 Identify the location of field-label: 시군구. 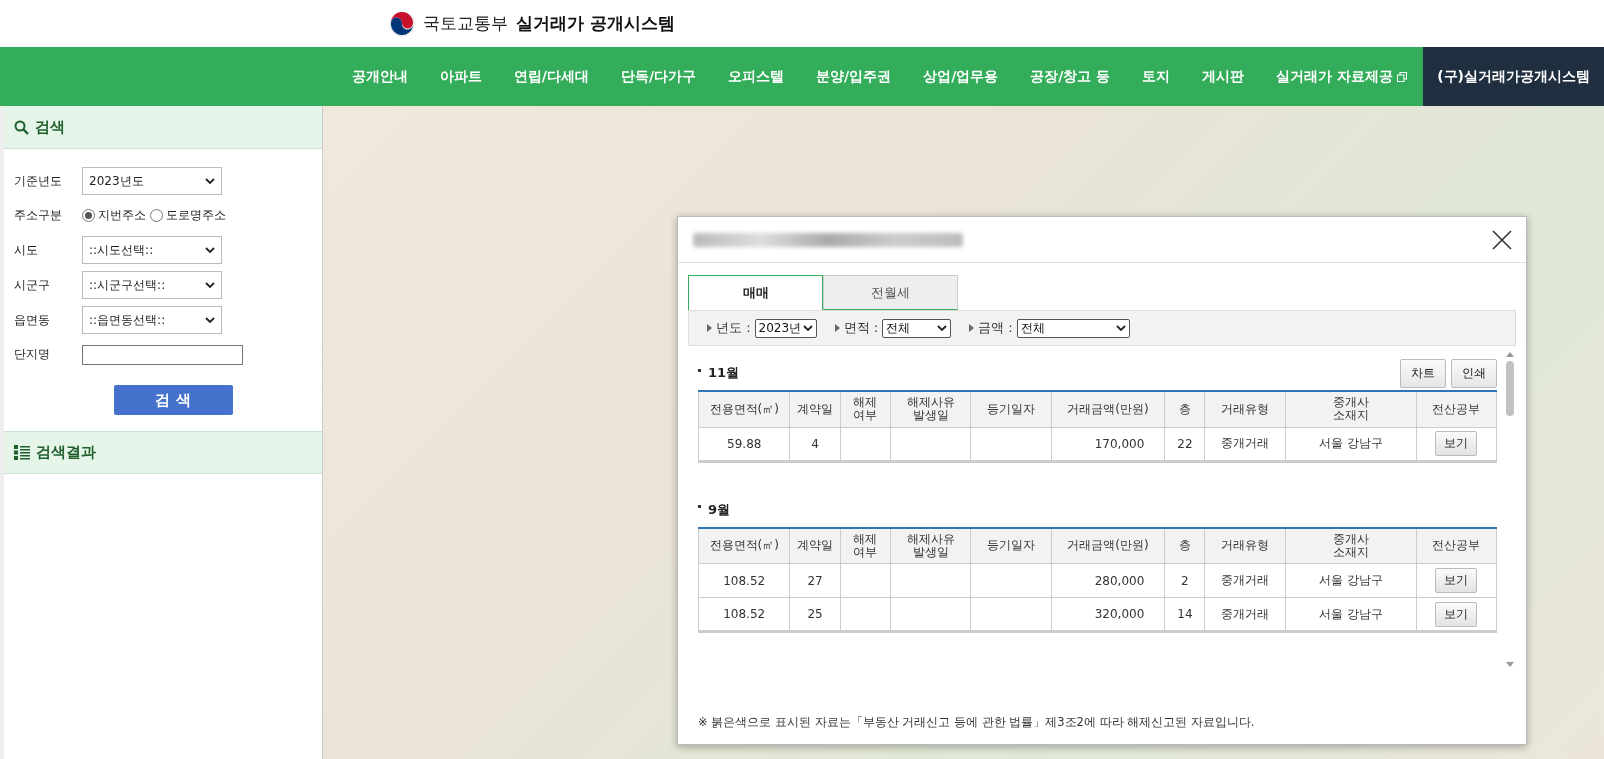
(32, 285).